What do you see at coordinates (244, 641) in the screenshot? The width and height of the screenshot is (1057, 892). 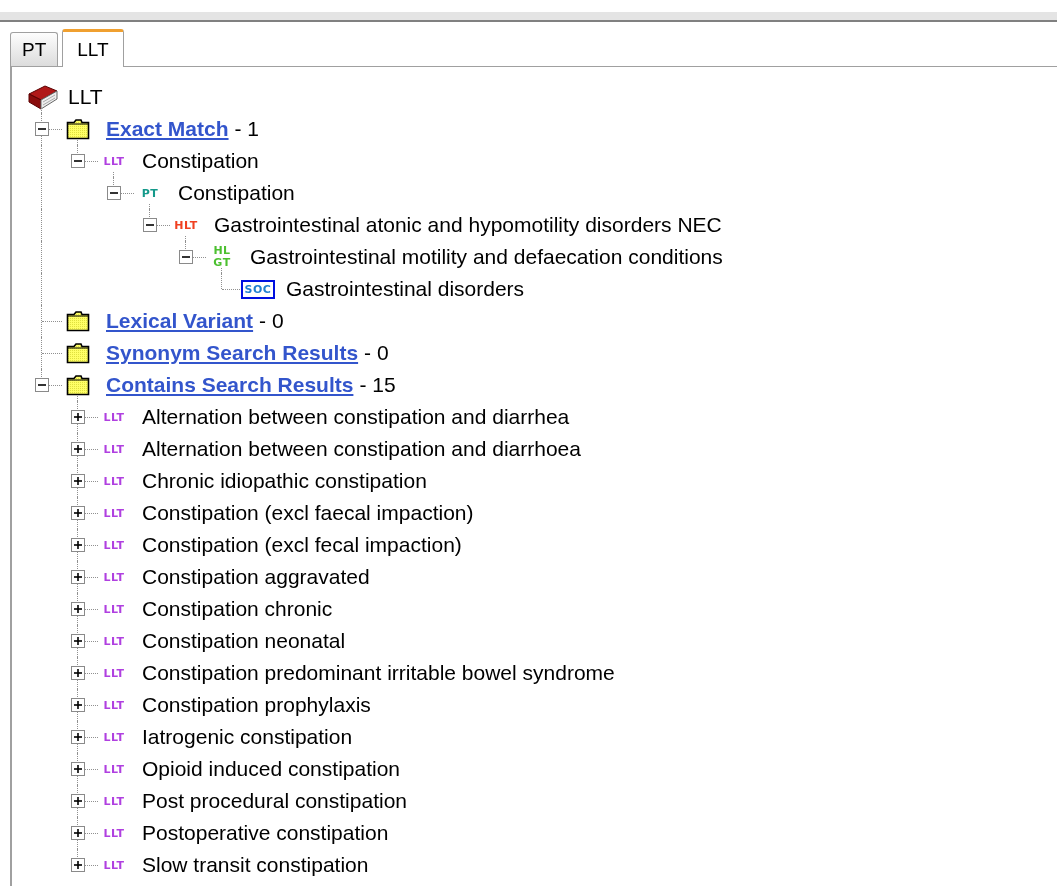 I see `term-label: Constipation neonatal` at bounding box center [244, 641].